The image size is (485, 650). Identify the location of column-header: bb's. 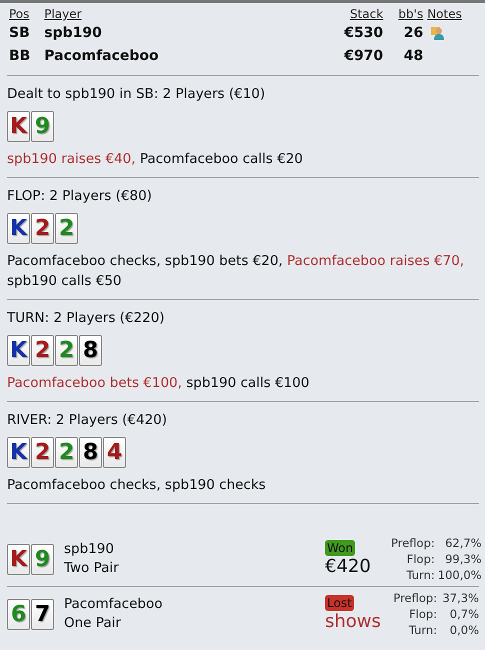
(410, 14).